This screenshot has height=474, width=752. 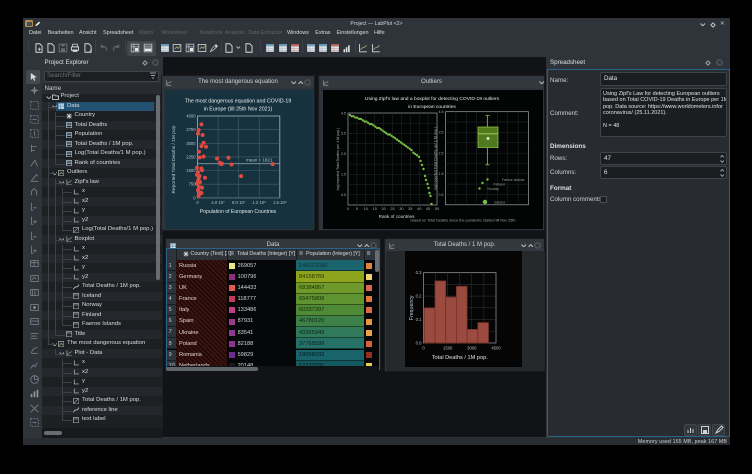 I want to click on svg-text: 30, so click(x=401, y=209).